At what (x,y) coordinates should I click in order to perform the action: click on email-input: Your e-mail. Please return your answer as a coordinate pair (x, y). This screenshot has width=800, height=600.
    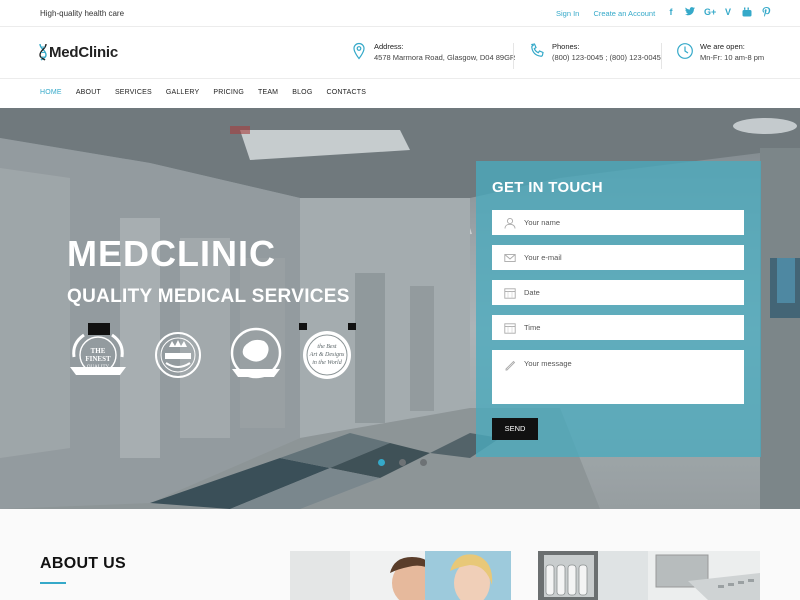
    Looking at the image, I should click on (618, 257).